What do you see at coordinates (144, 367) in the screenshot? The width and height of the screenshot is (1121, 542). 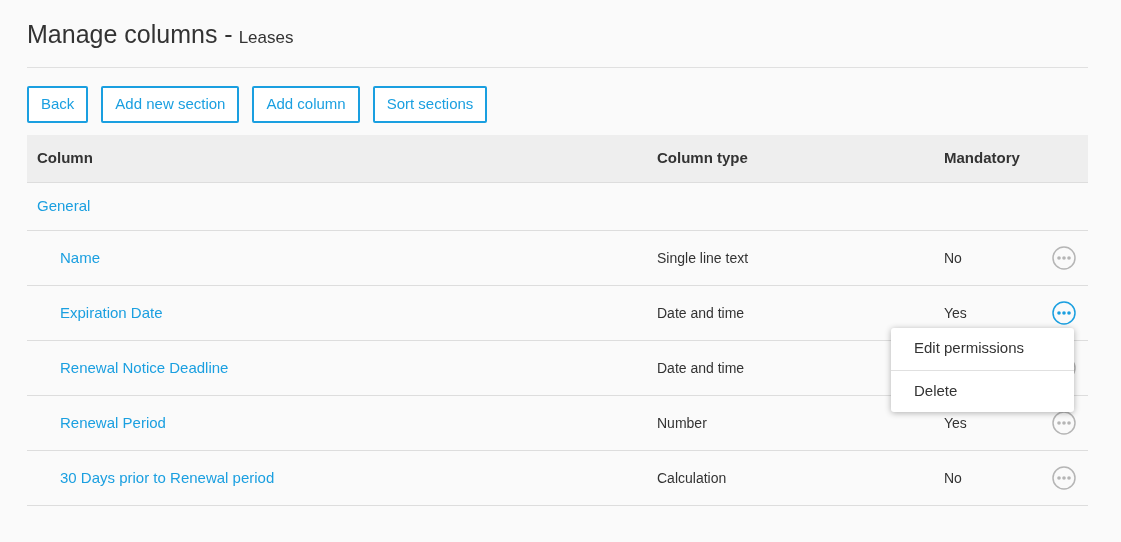 I see `column-name-link: Renewal Notice Deadline` at bounding box center [144, 367].